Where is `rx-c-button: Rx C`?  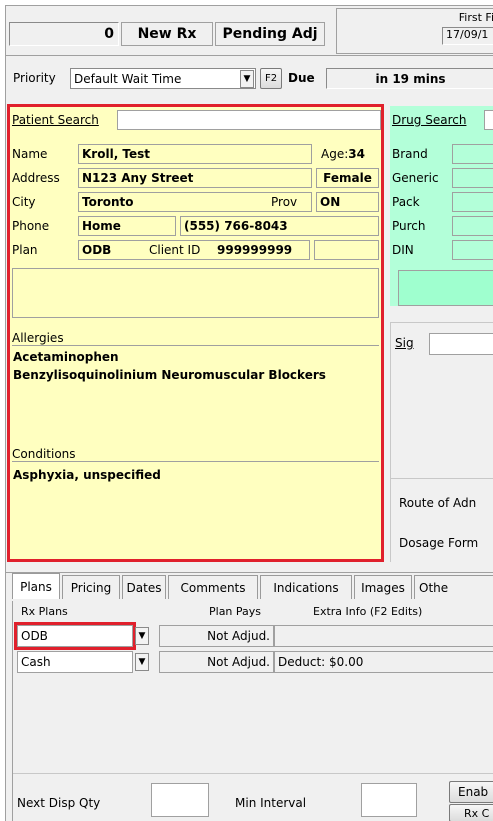
rx-c-button: Rx C is located at coordinates (471, 812).